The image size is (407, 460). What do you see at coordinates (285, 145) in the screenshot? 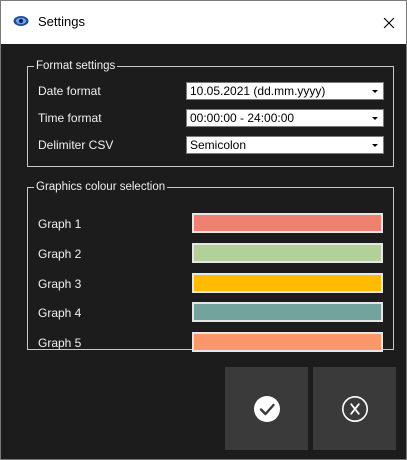
I see `delimiter-csv-select: Semicolon` at bounding box center [285, 145].